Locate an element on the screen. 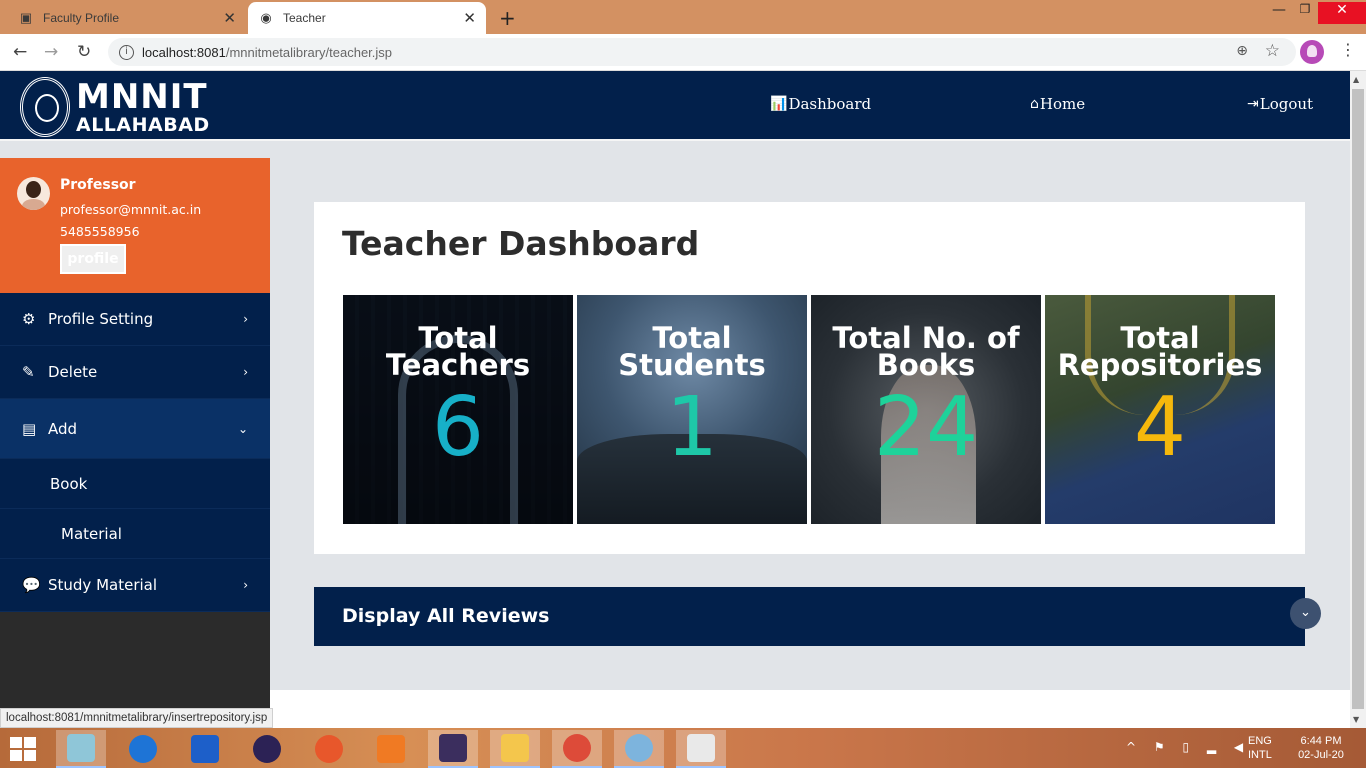  sidebar-subitem-material: Material is located at coordinates (135, 534).